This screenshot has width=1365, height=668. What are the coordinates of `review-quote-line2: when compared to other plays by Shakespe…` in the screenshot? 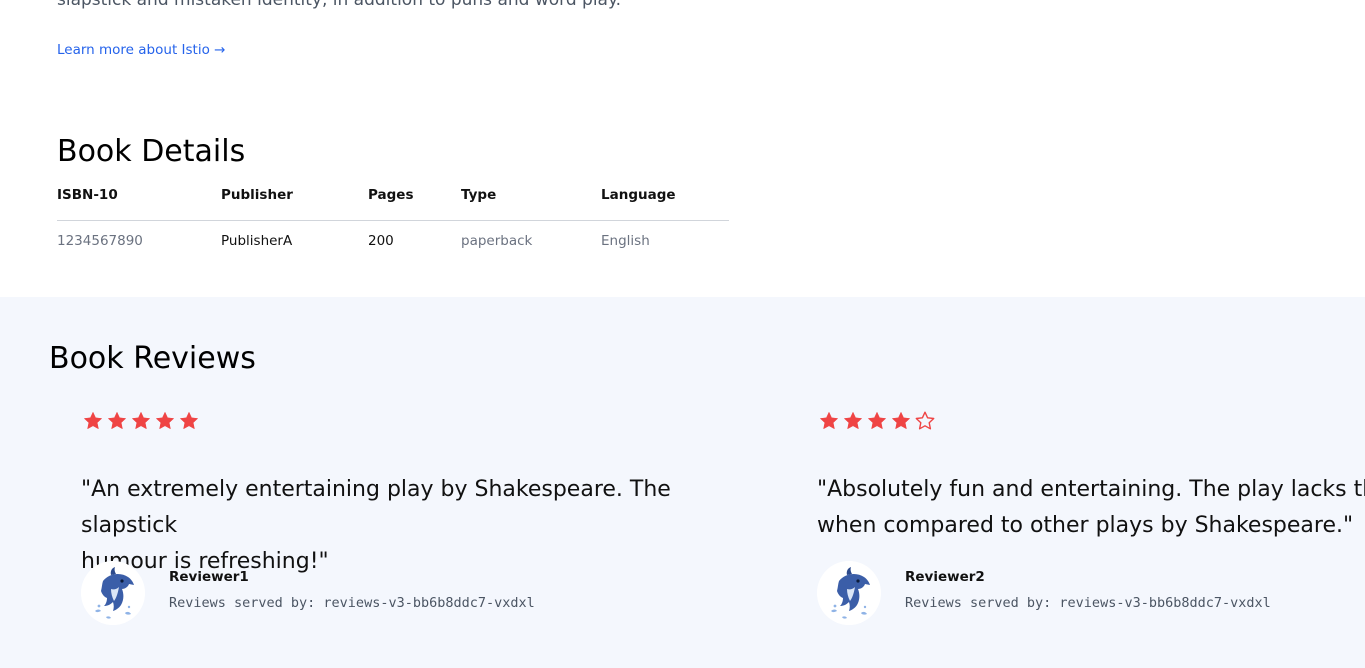 It's located at (1085, 525).